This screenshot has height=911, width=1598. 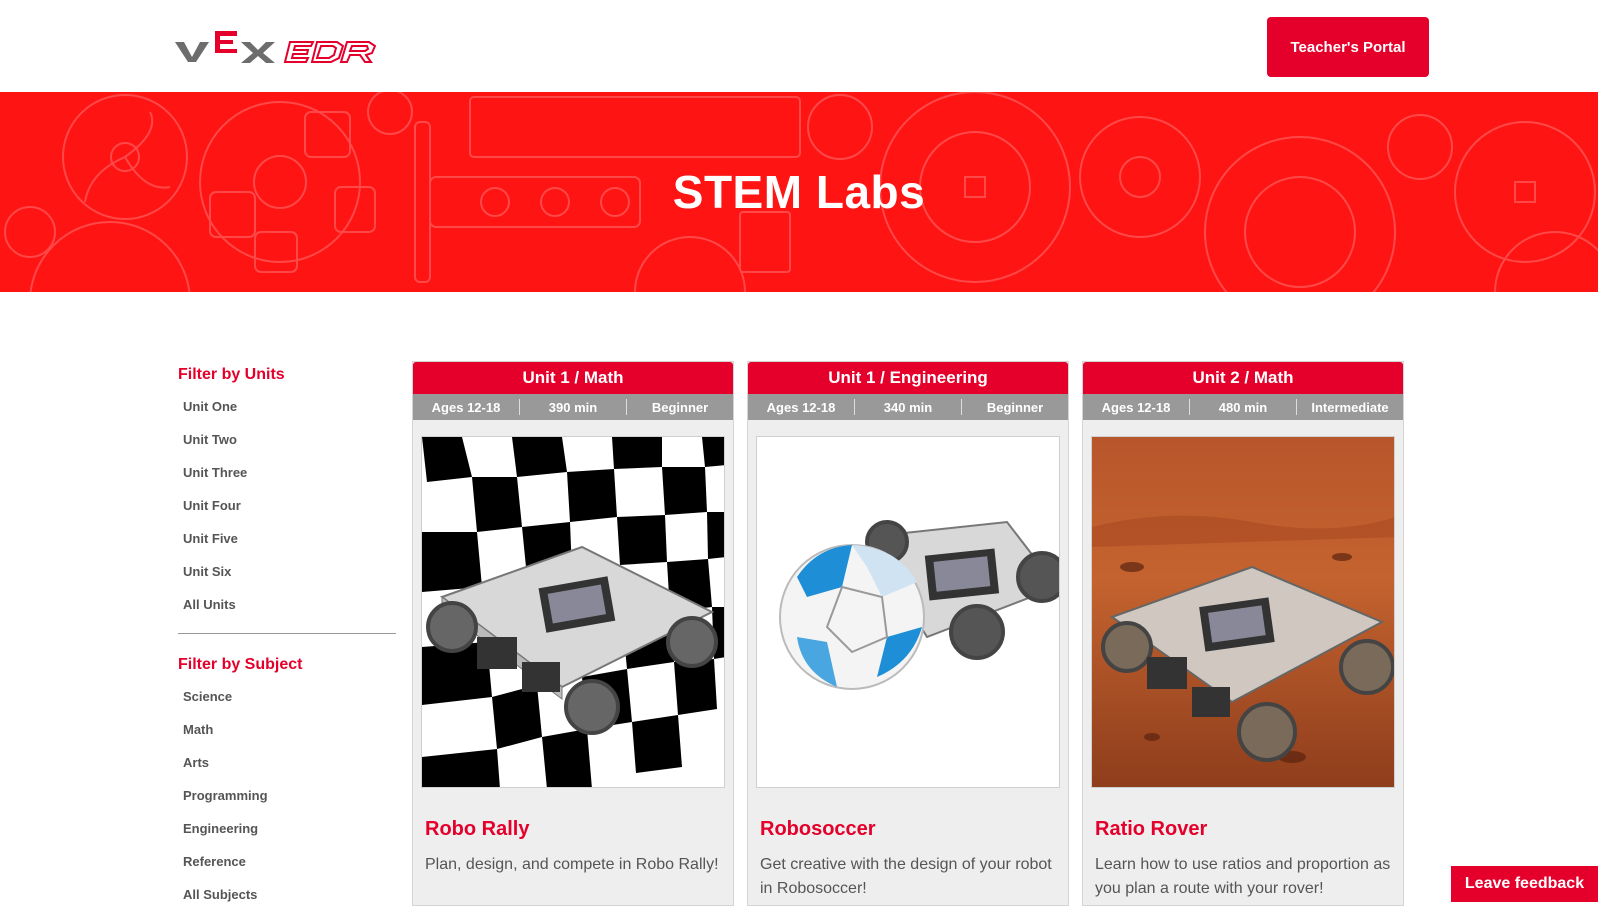 What do you see at coordinates (1348, 47) in the screenshot?
I see `teachers-portal-button: Teacher's Portal` at bounding box center [1348, 47].